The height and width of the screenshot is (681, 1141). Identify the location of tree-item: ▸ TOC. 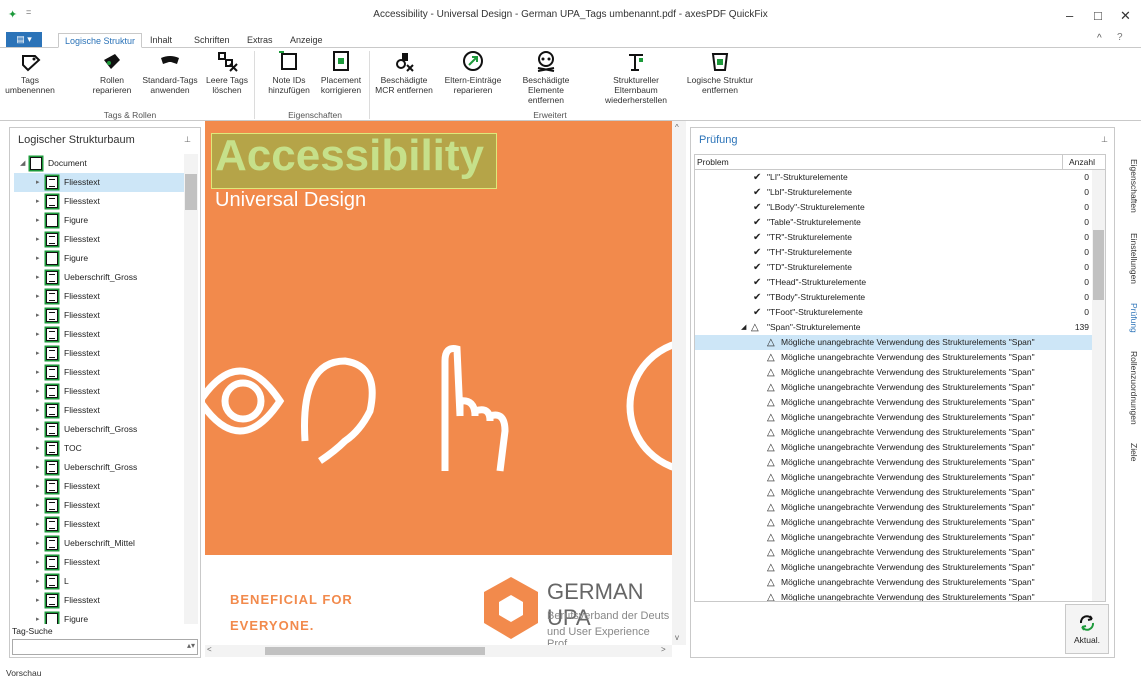
(99, 448).